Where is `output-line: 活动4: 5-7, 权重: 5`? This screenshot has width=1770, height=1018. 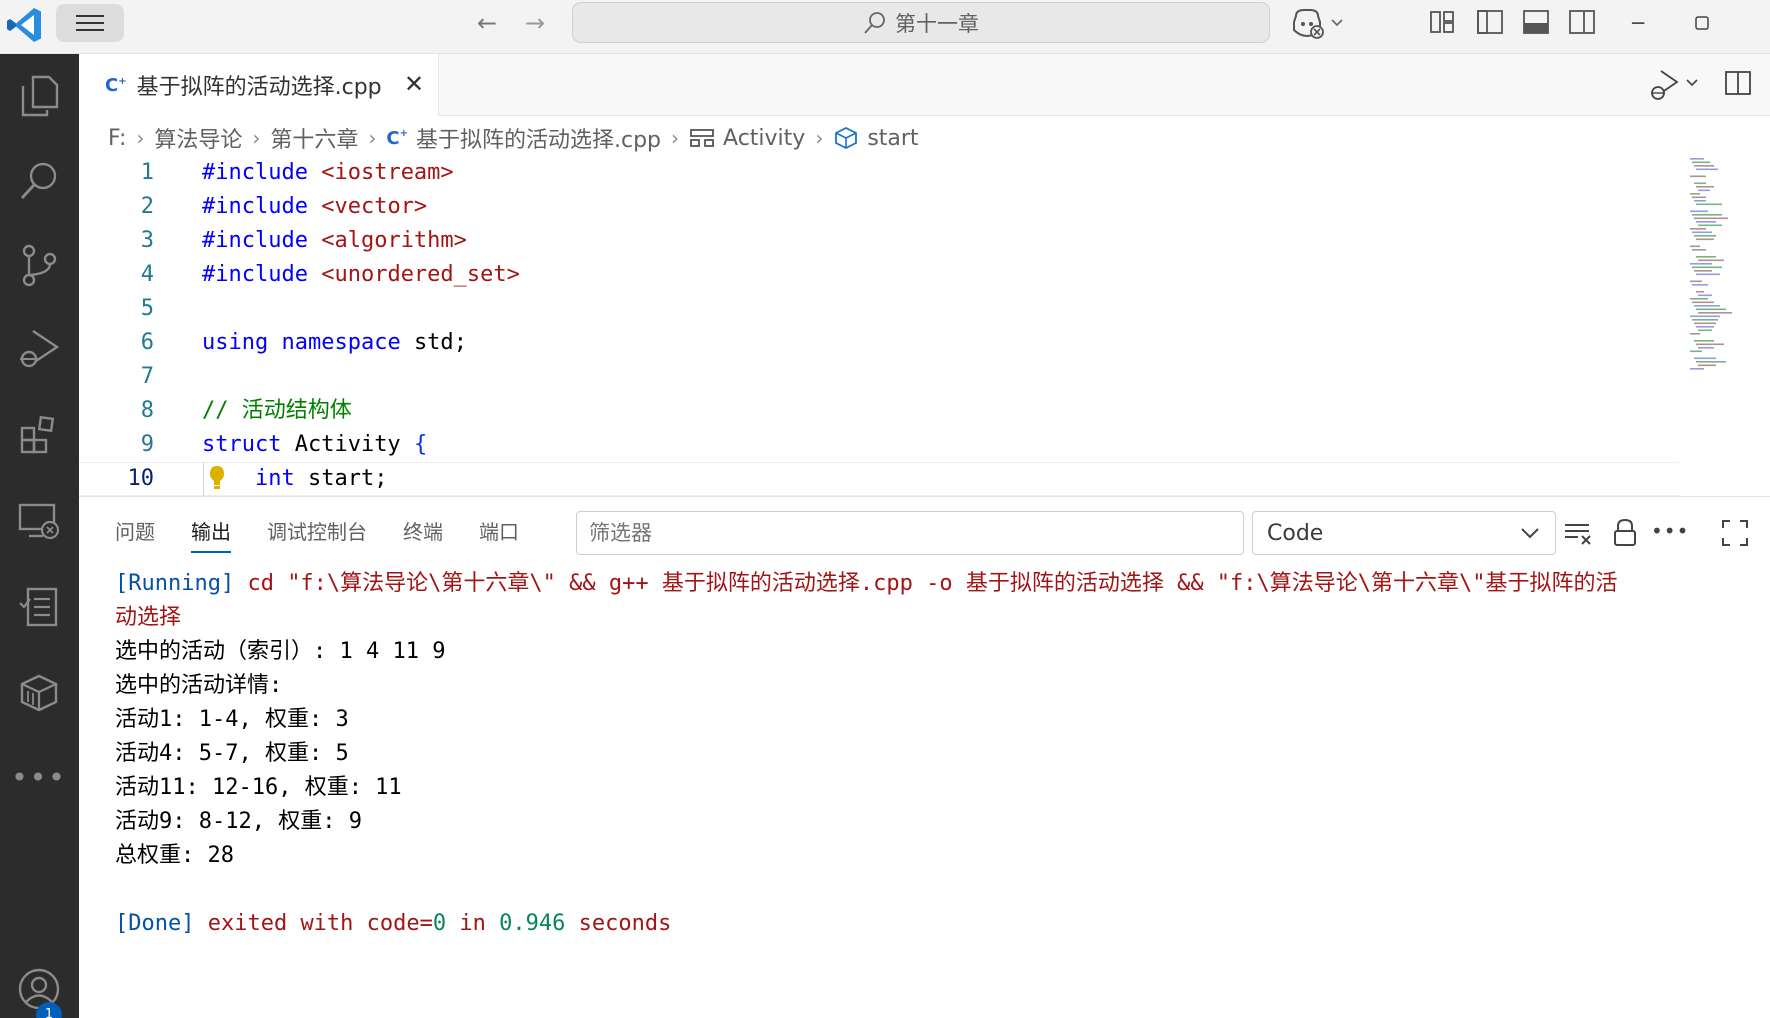 output-line: 活动4: 5-7, 权重: 5 is located at coordinates (232, 753).